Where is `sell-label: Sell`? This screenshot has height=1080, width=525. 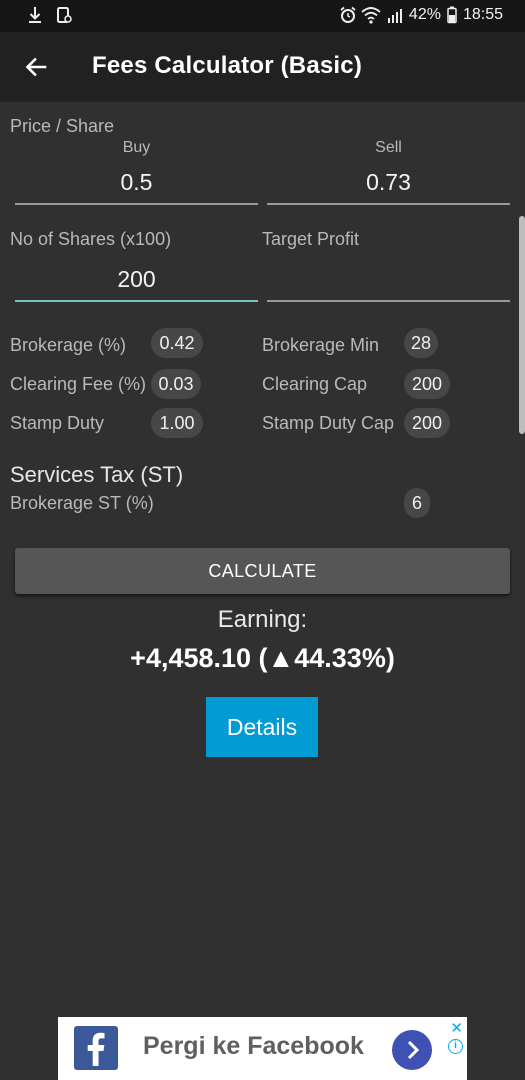
sell-label: Sell is located at coordinates (388, 147).